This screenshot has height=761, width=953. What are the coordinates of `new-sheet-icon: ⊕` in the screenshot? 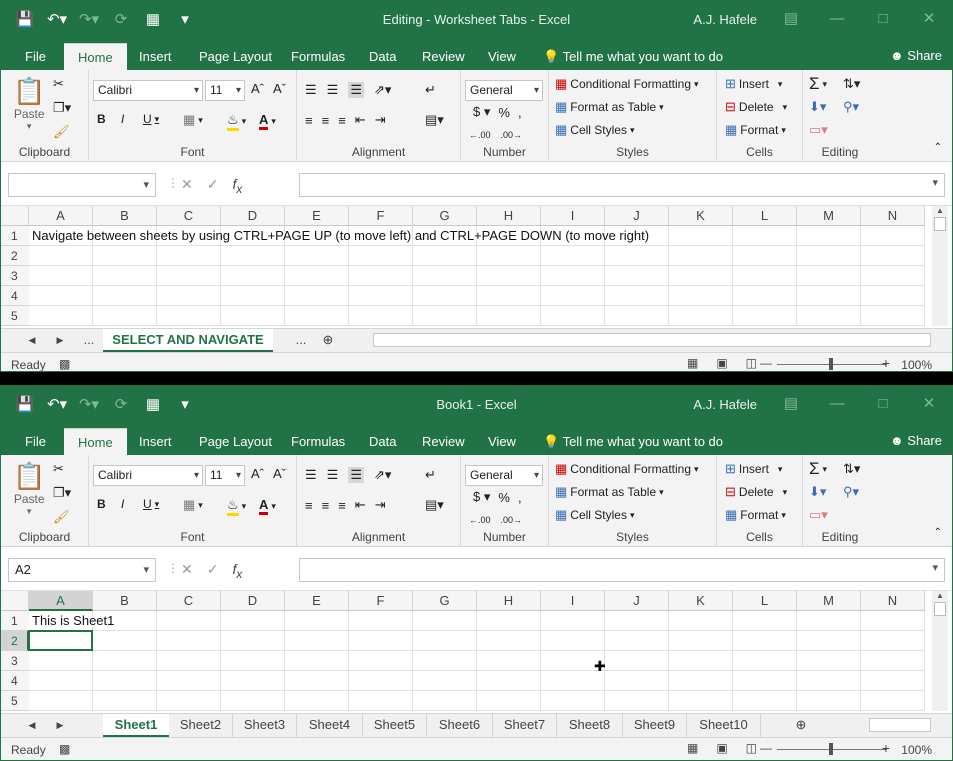 It's located at (328, 341).